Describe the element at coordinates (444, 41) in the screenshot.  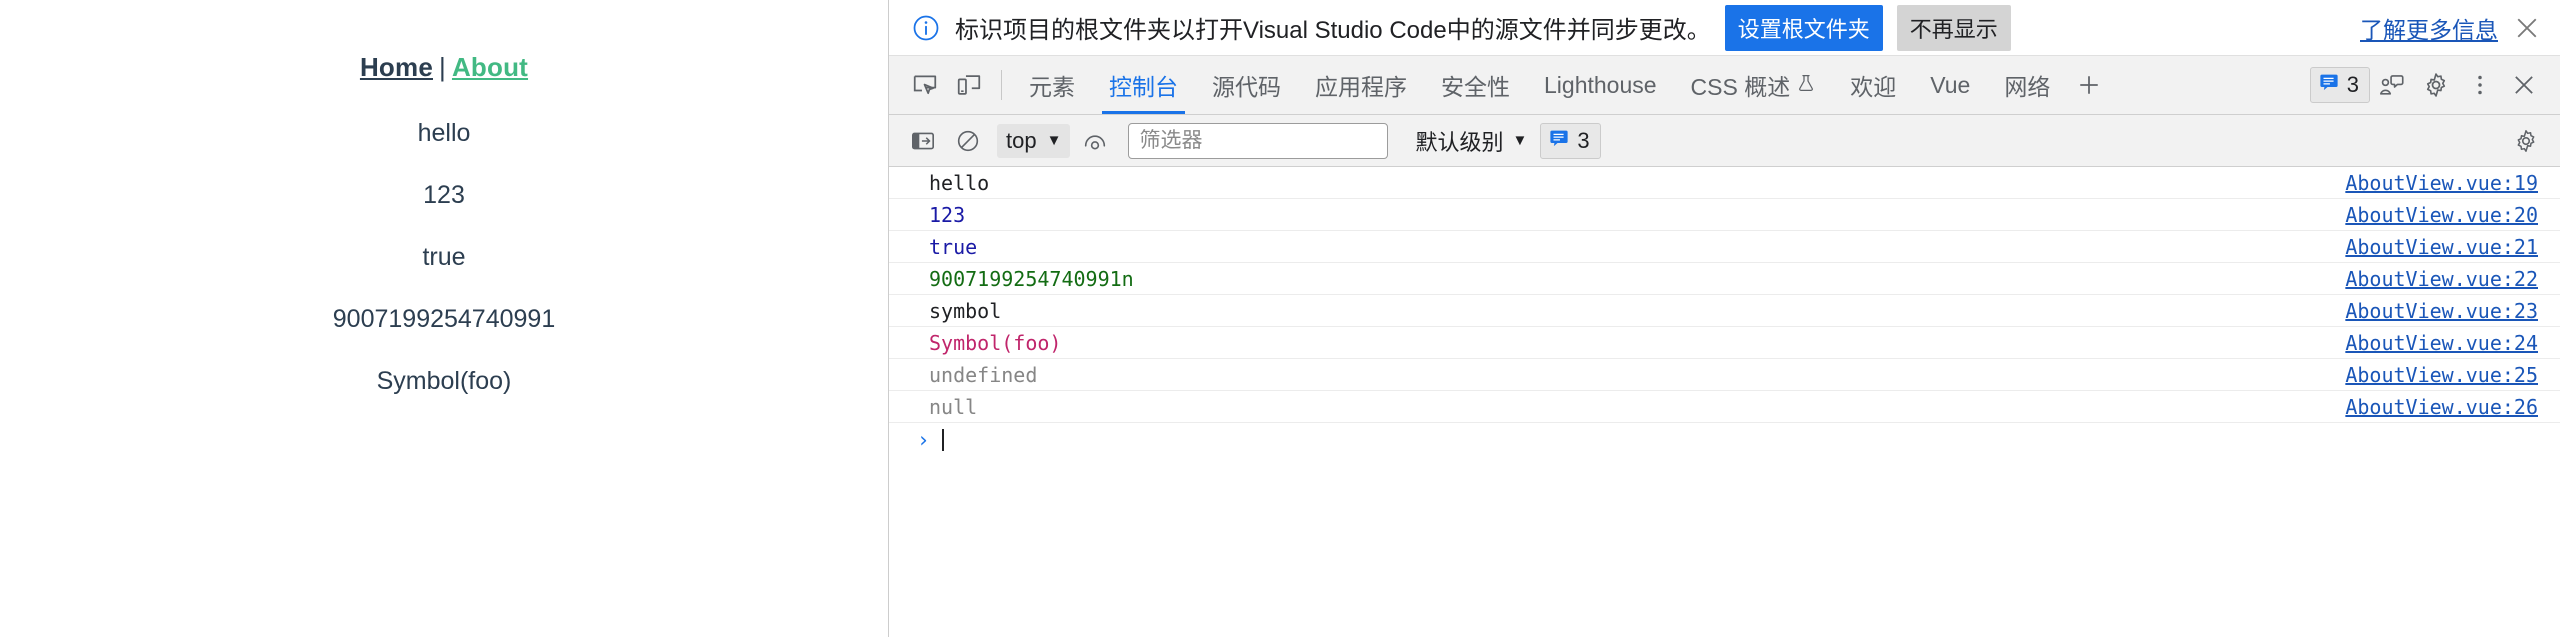
I see `page-nav: Home | About` at that location.